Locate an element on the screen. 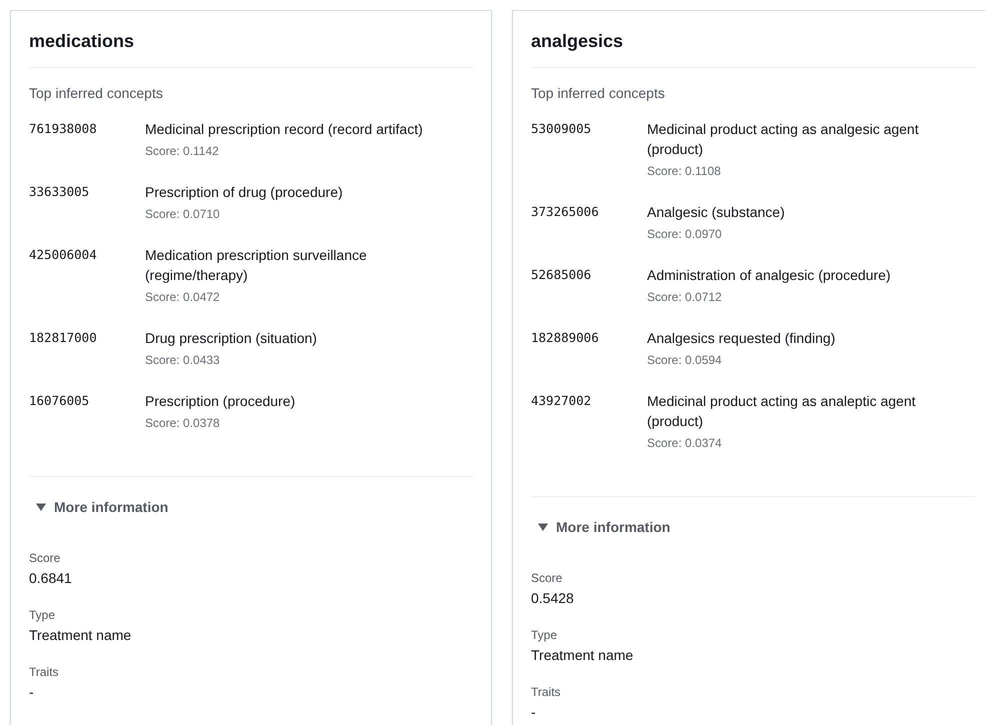  concept-code: 16076005 is located at coordinates (59, 401).